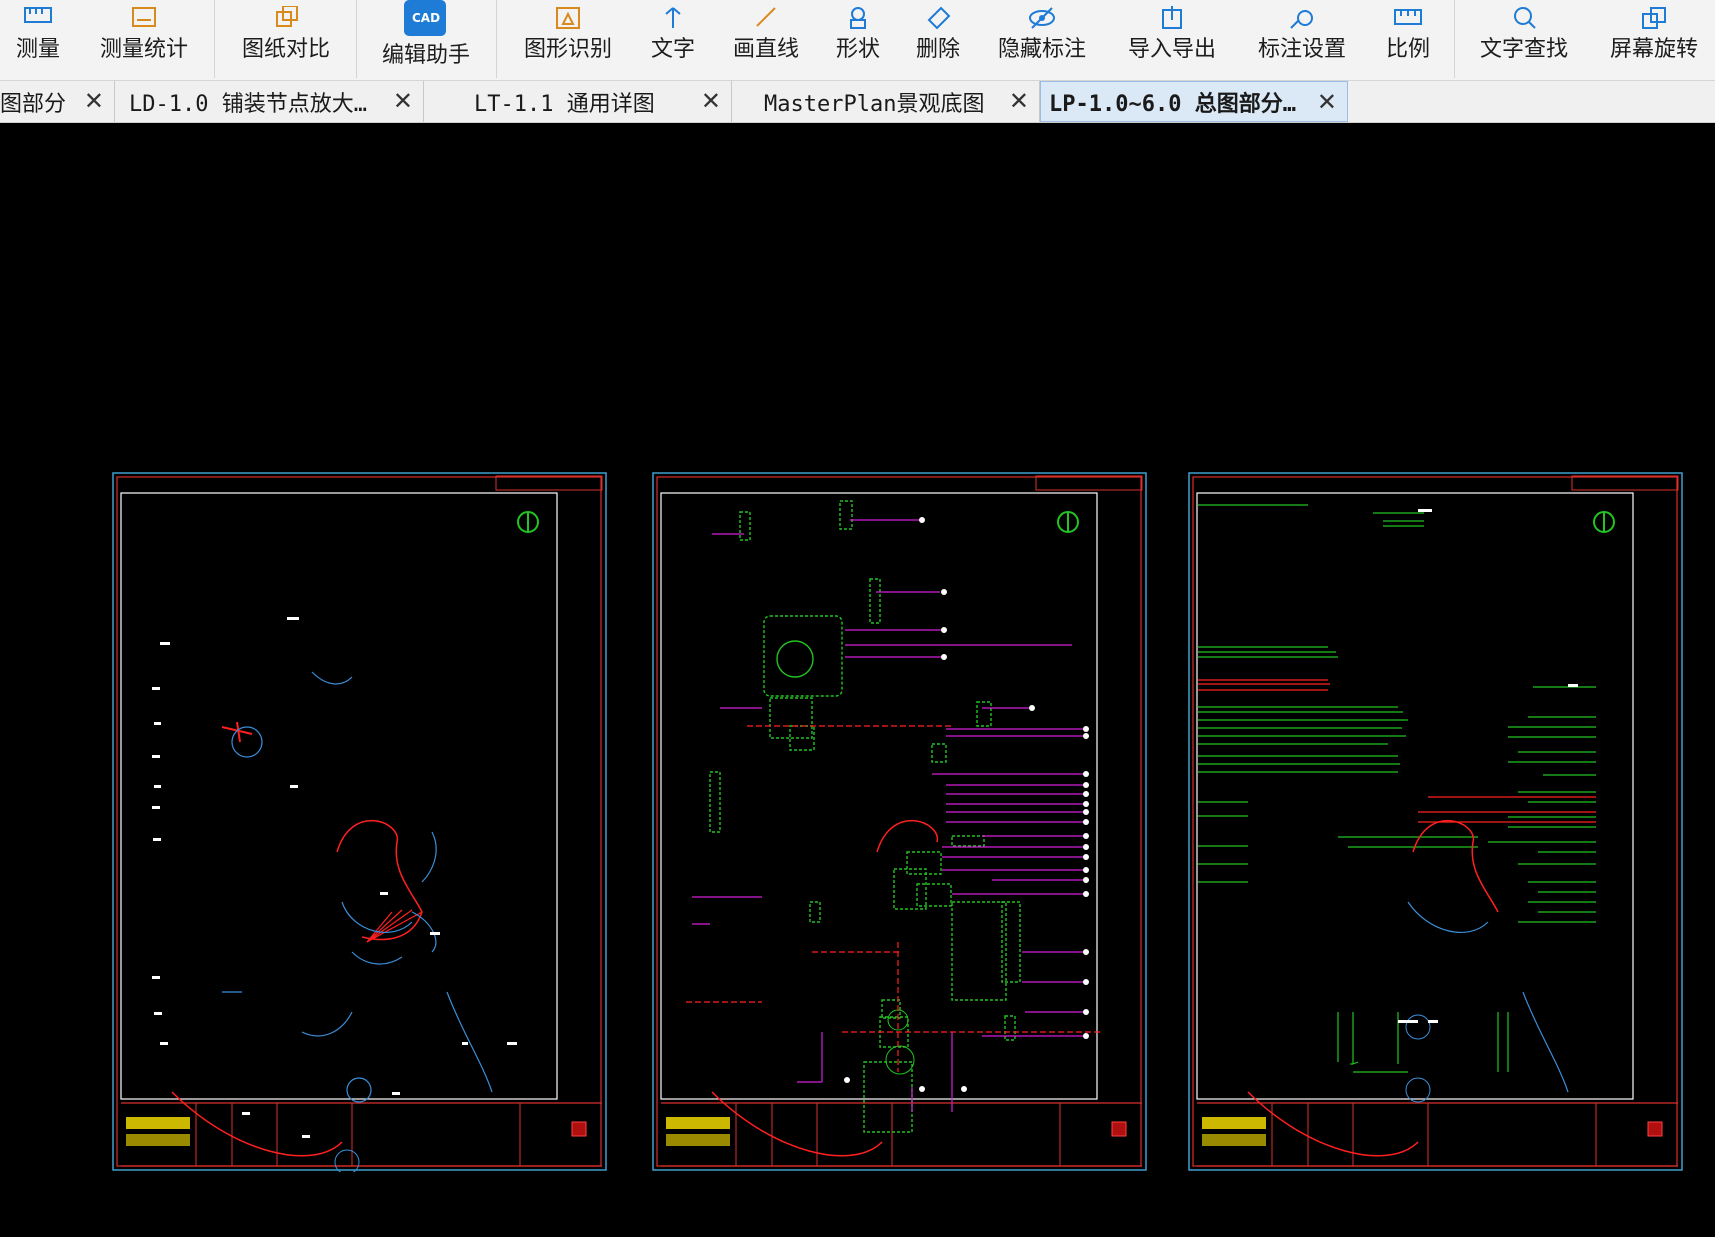  What do you see at coordinates (1407, 49) in the screenshot?
I see `scale-label: 比例` at bounding box center [1407, 49].